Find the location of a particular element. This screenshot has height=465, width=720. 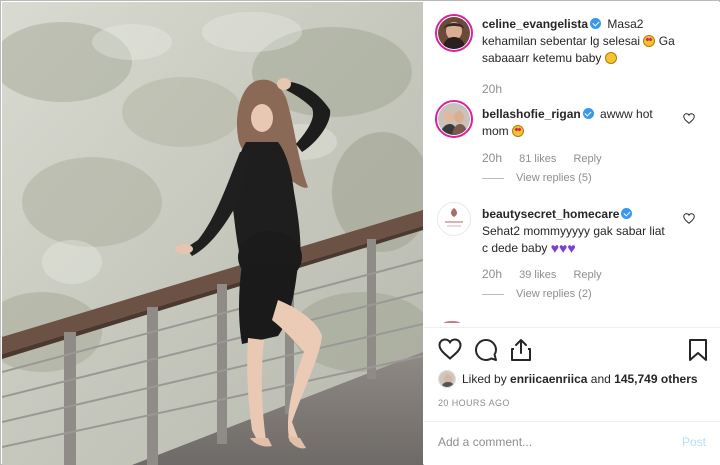

smiling-emoji-icon is located at coordinates (610, 58).